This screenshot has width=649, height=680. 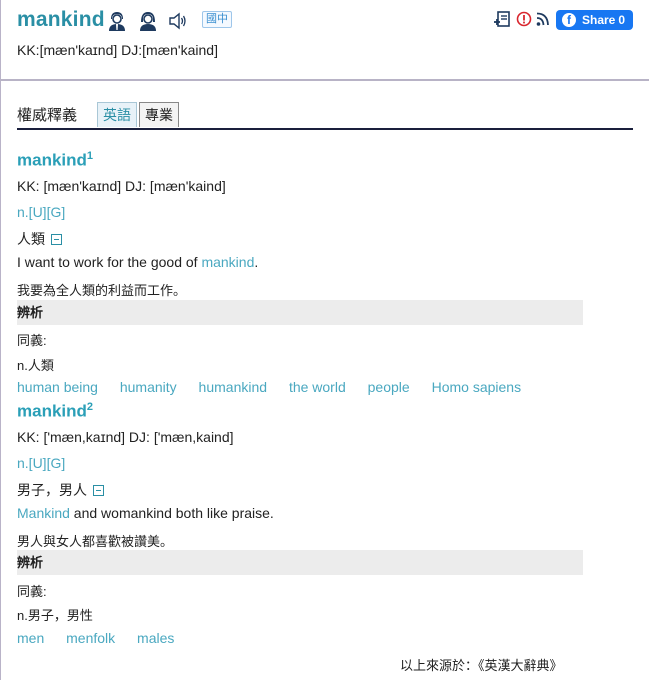 I want to click on example-english: Mankind and womankind both like praise., so click(x=145, y=513).